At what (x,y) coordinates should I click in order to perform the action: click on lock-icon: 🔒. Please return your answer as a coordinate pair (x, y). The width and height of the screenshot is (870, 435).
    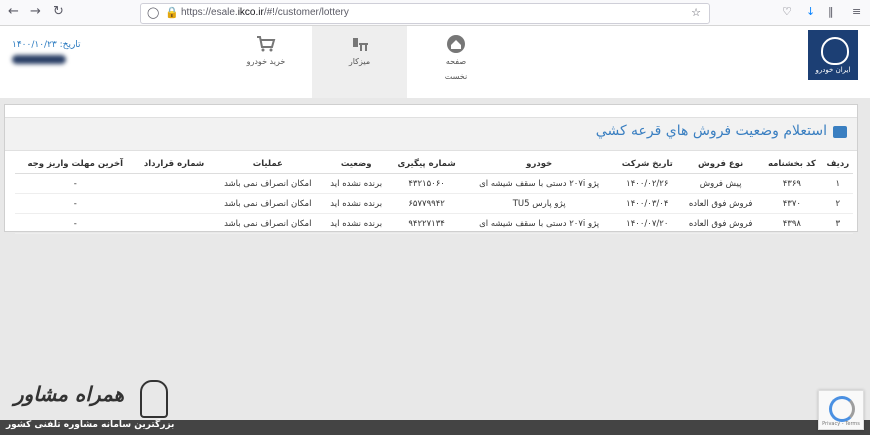
    Looking at the image, I should click on (172, 12).